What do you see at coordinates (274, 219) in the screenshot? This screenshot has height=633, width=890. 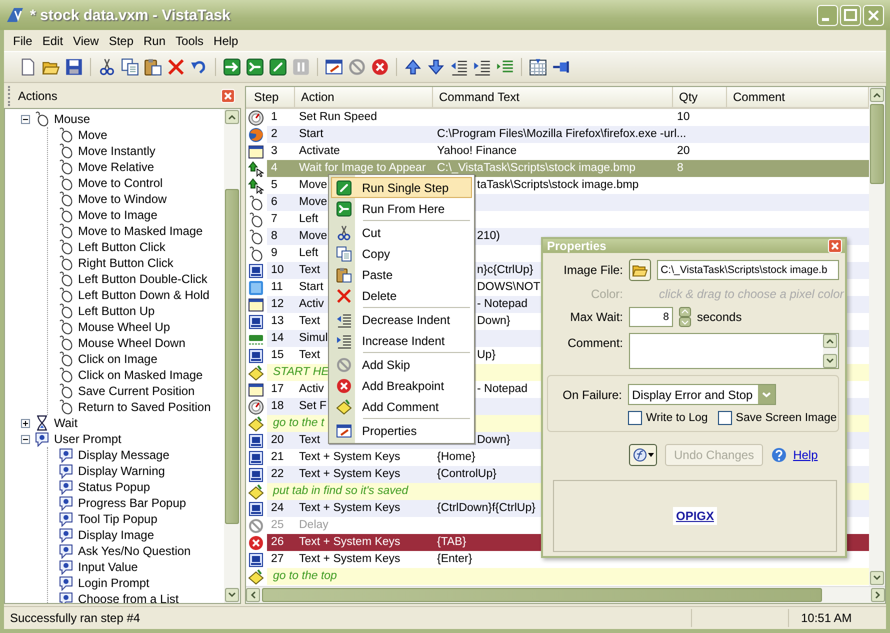 I see `step-number: 7` at bounding box center [274, 219].